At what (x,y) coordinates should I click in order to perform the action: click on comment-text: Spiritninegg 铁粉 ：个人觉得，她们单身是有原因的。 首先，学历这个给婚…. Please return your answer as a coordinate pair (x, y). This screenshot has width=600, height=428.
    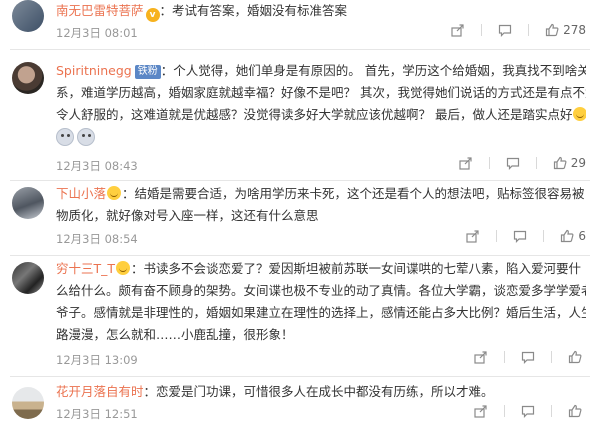
    Looking at the image, I should click on (321, 71).